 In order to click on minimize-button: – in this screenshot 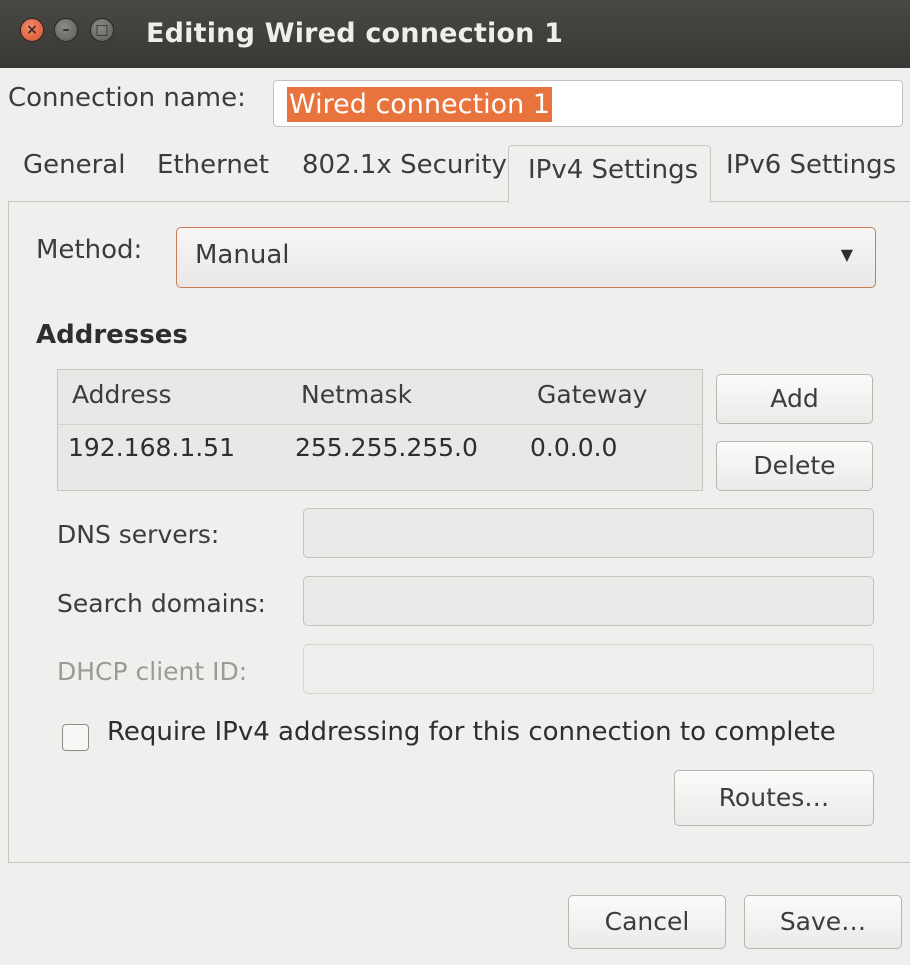, I will do `click(66, 30)`.